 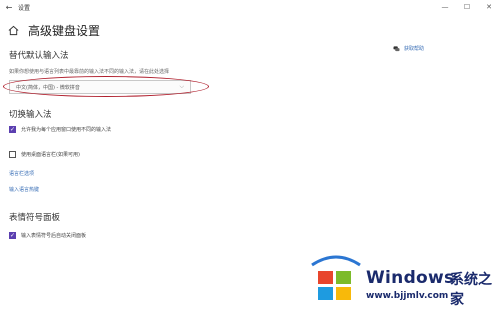 I want to click on chat-help-icon, so click(x=396, y=48).